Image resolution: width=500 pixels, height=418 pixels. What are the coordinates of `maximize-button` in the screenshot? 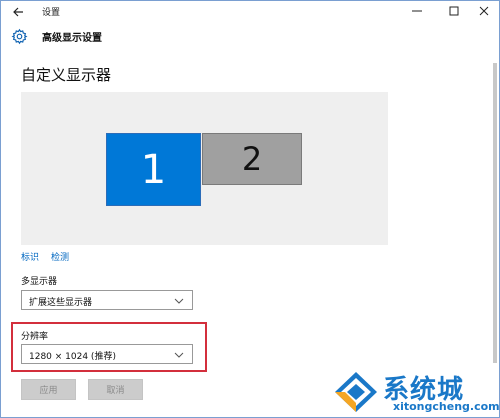 It's located at (454, 11).